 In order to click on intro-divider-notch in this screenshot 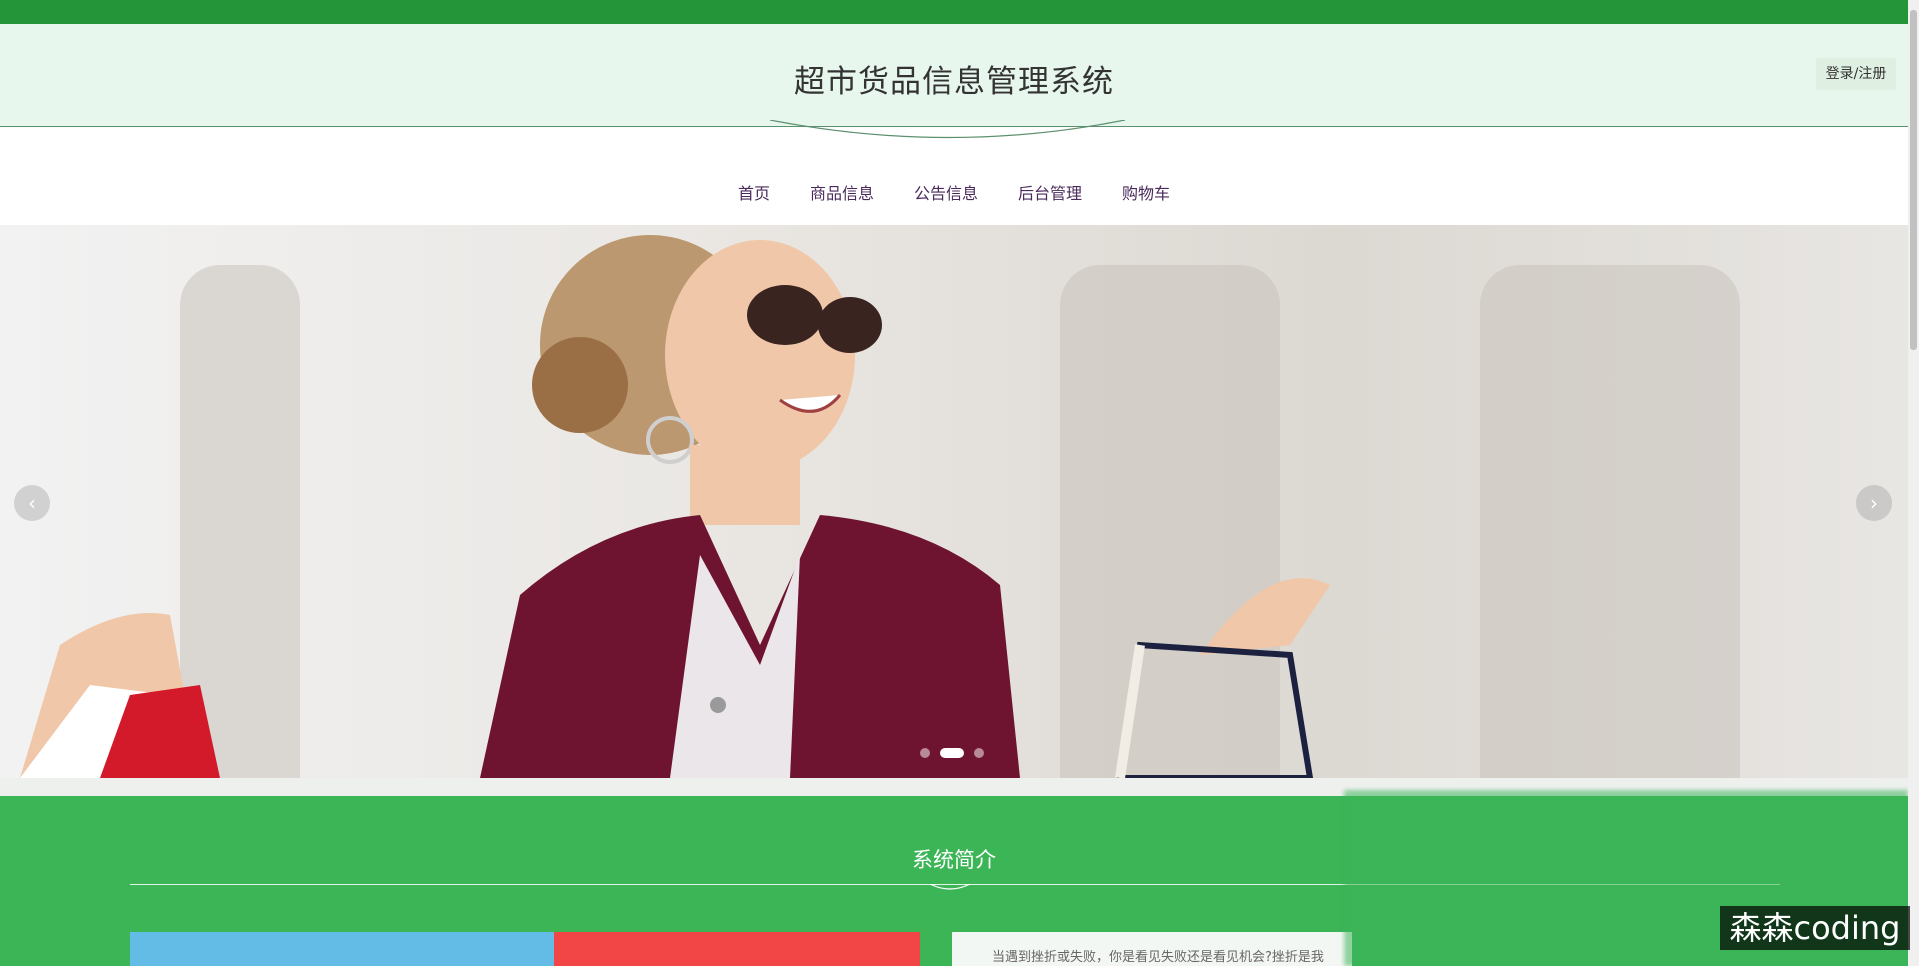, I will do `click(950, 887)`.